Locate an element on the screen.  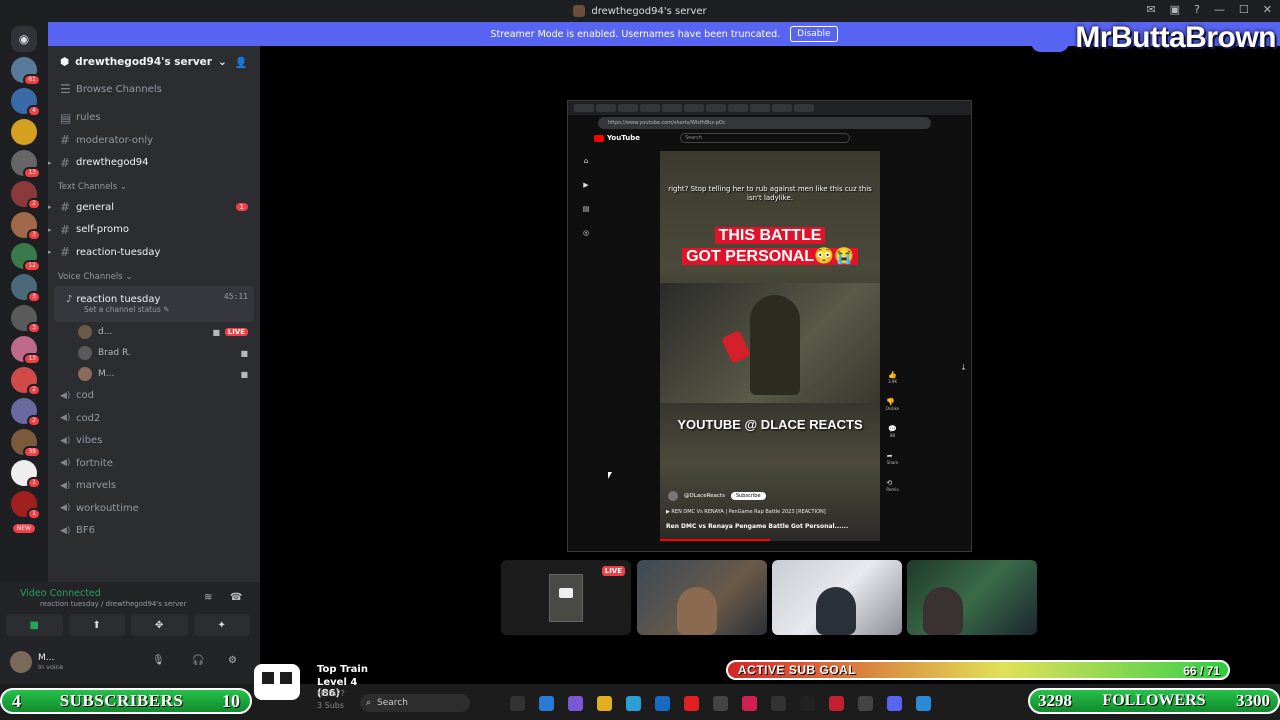
voice-channel: ◀) cod is located at coordinates (154, 396).